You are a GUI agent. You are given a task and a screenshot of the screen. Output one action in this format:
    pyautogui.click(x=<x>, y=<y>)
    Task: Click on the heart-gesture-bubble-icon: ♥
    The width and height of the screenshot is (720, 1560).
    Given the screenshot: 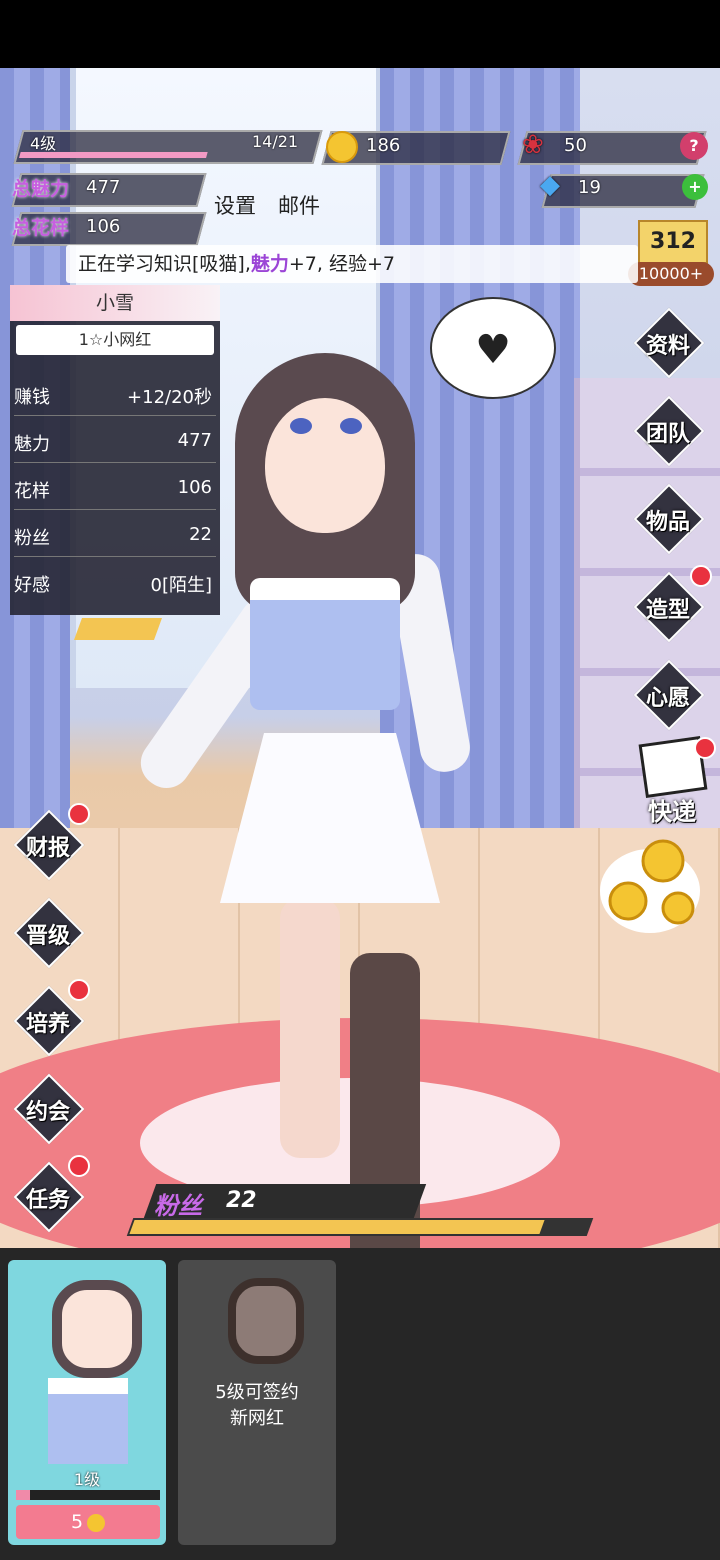 What is the action you would take?
    pyautogui.click(x=493, y=348)
    